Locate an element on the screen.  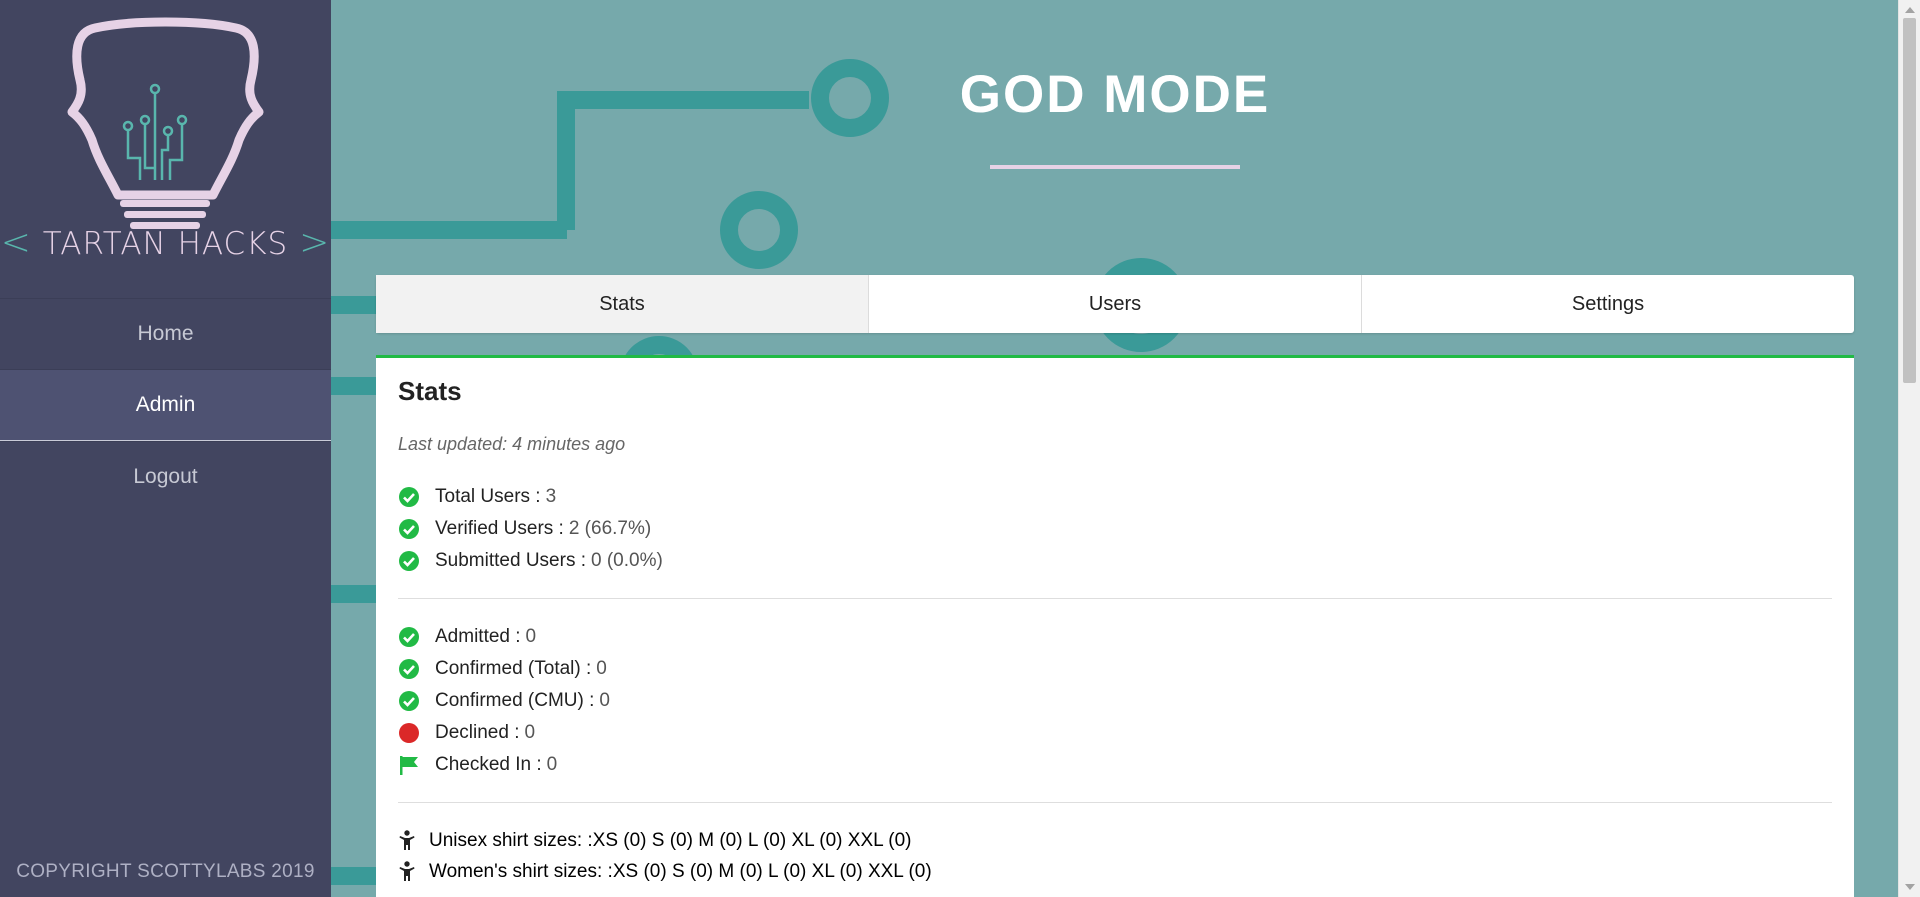
stat-label: Total Users : is located at coordinates (488, 496).